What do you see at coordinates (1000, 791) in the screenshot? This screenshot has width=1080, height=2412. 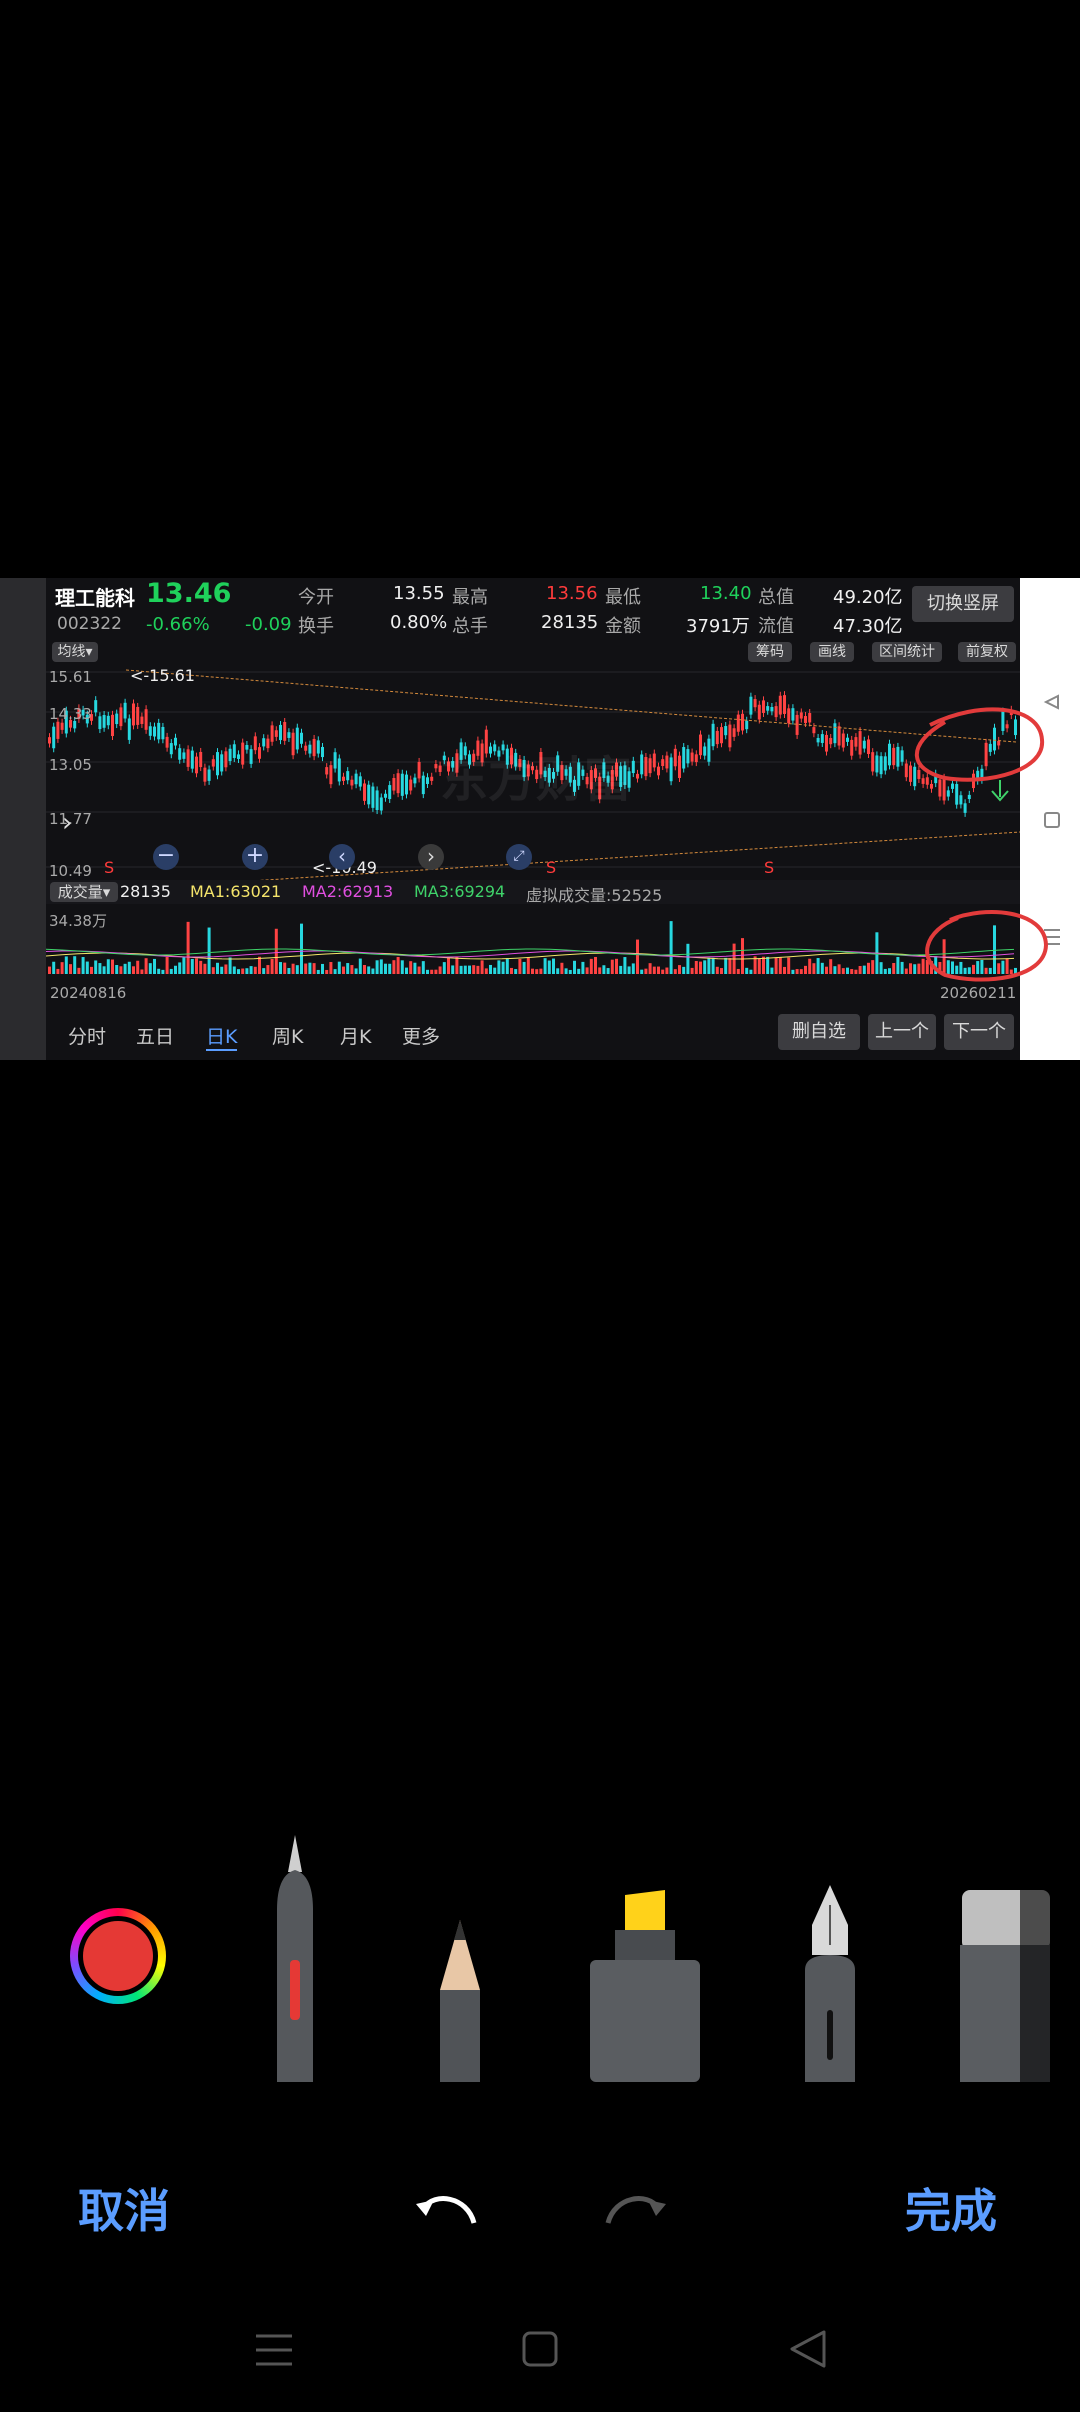 I see `down-arrow-icon` at bounding box center [1000, 791].